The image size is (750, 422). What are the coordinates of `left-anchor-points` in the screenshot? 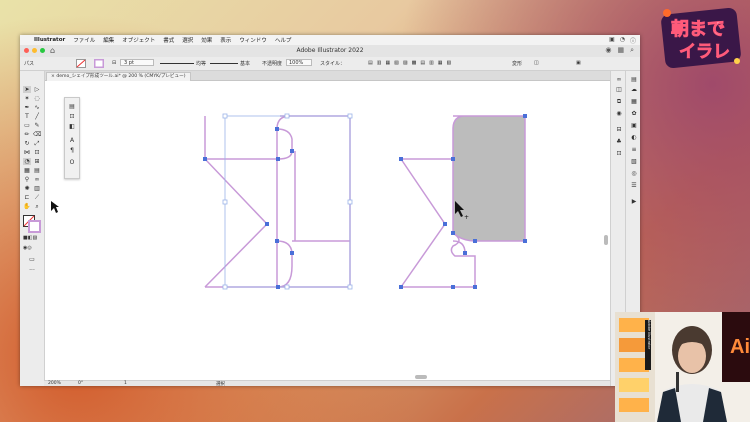 It's located at (248, 208).